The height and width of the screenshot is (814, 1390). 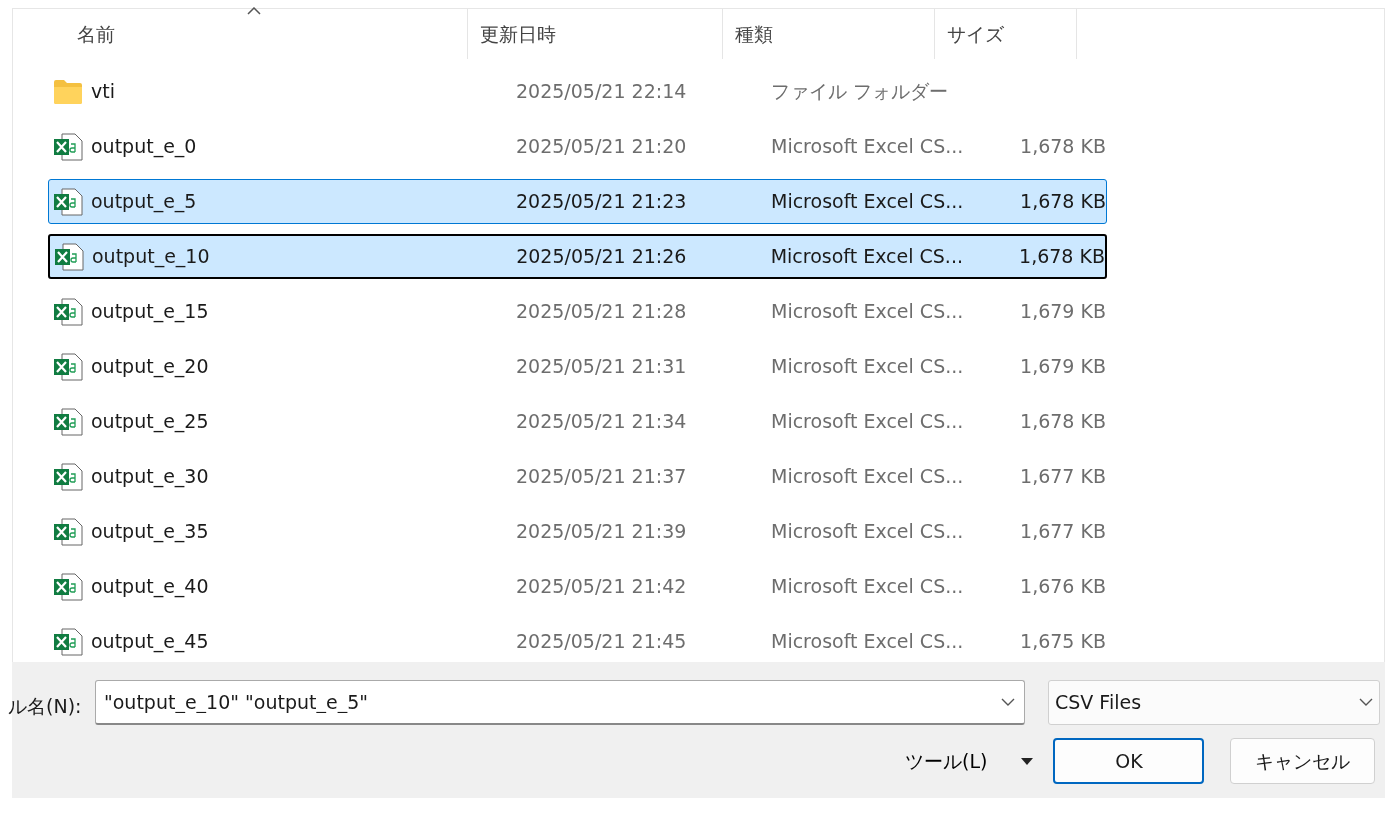 I want to click on file-row: output_e_35 2025/05/21 21:39 Microsoft Excel CS... 1,677 KB, so click(x=577, y=531).